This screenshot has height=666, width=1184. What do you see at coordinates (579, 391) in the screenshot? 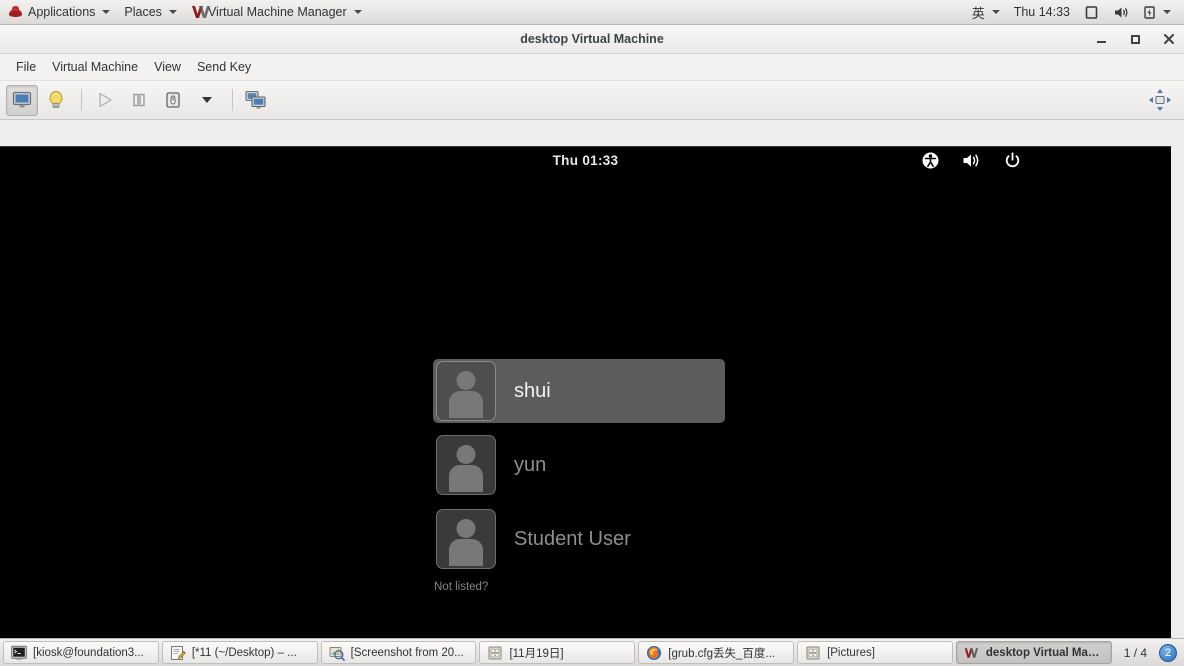
I see `user-row: shui` at bounding box center [579, 391].